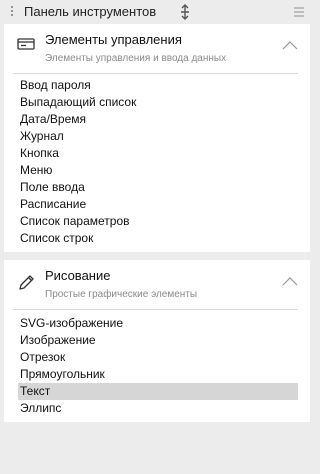 The height and width of the screenshot is (474, 320). I want to click on list-item: Выпадающий список, so click(158, 102).